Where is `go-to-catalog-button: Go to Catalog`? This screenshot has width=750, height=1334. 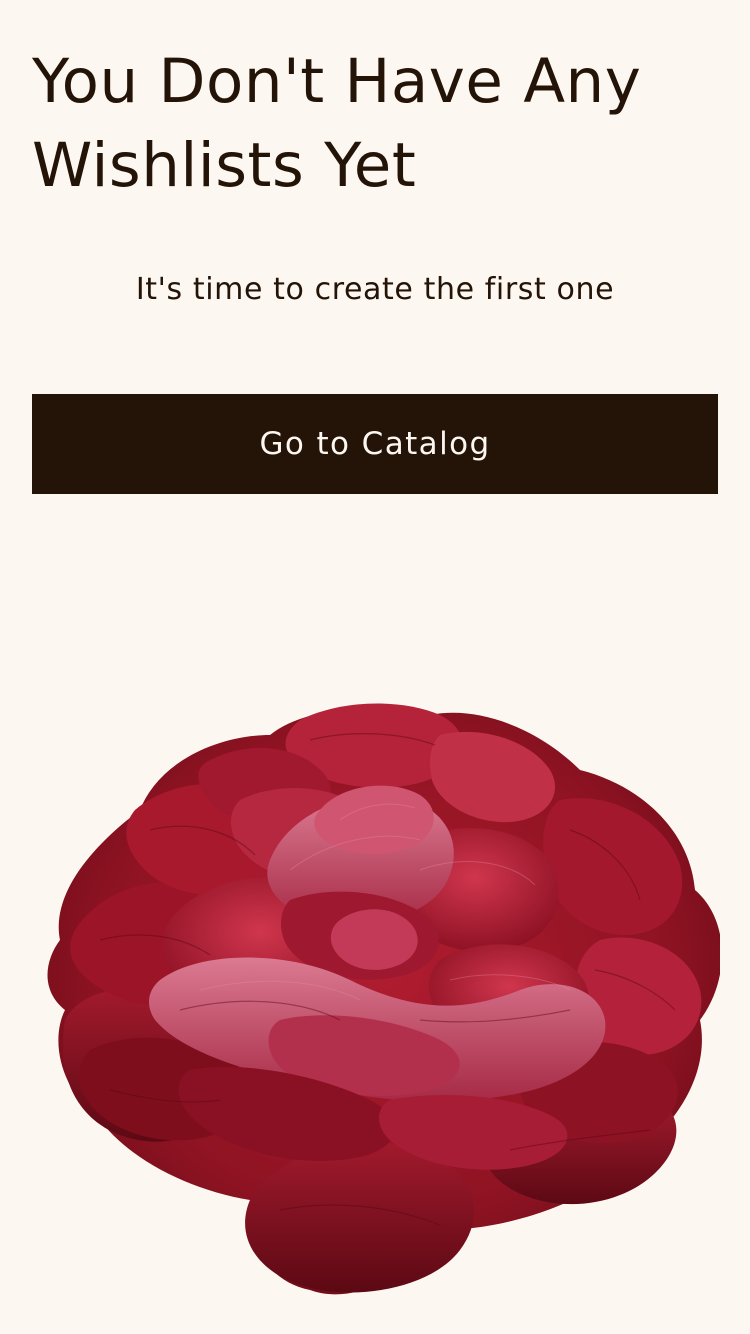 go-to-catalog-button: Go to Catalog is located at coordinates (375, 444).